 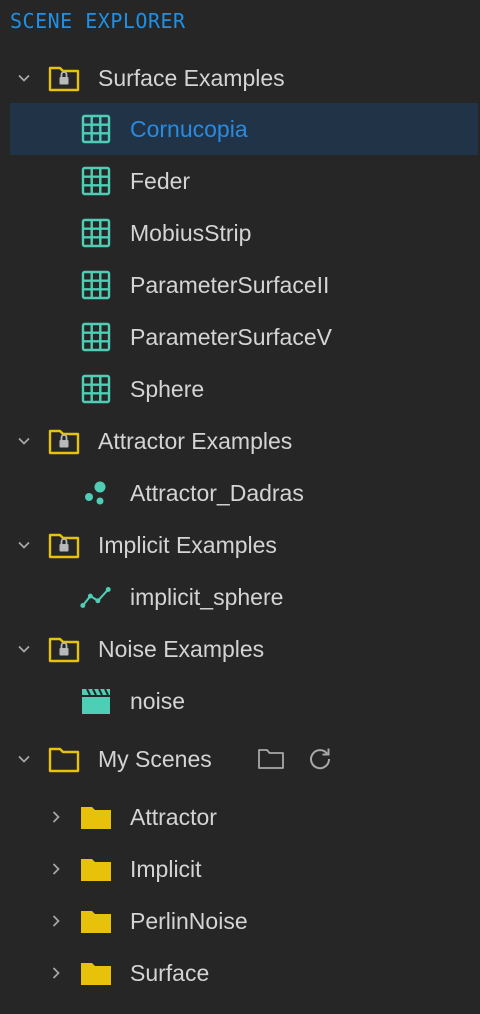 I want to click on tree-group-attractor-examples: Attractor Examples, so click(x=240, y=441).